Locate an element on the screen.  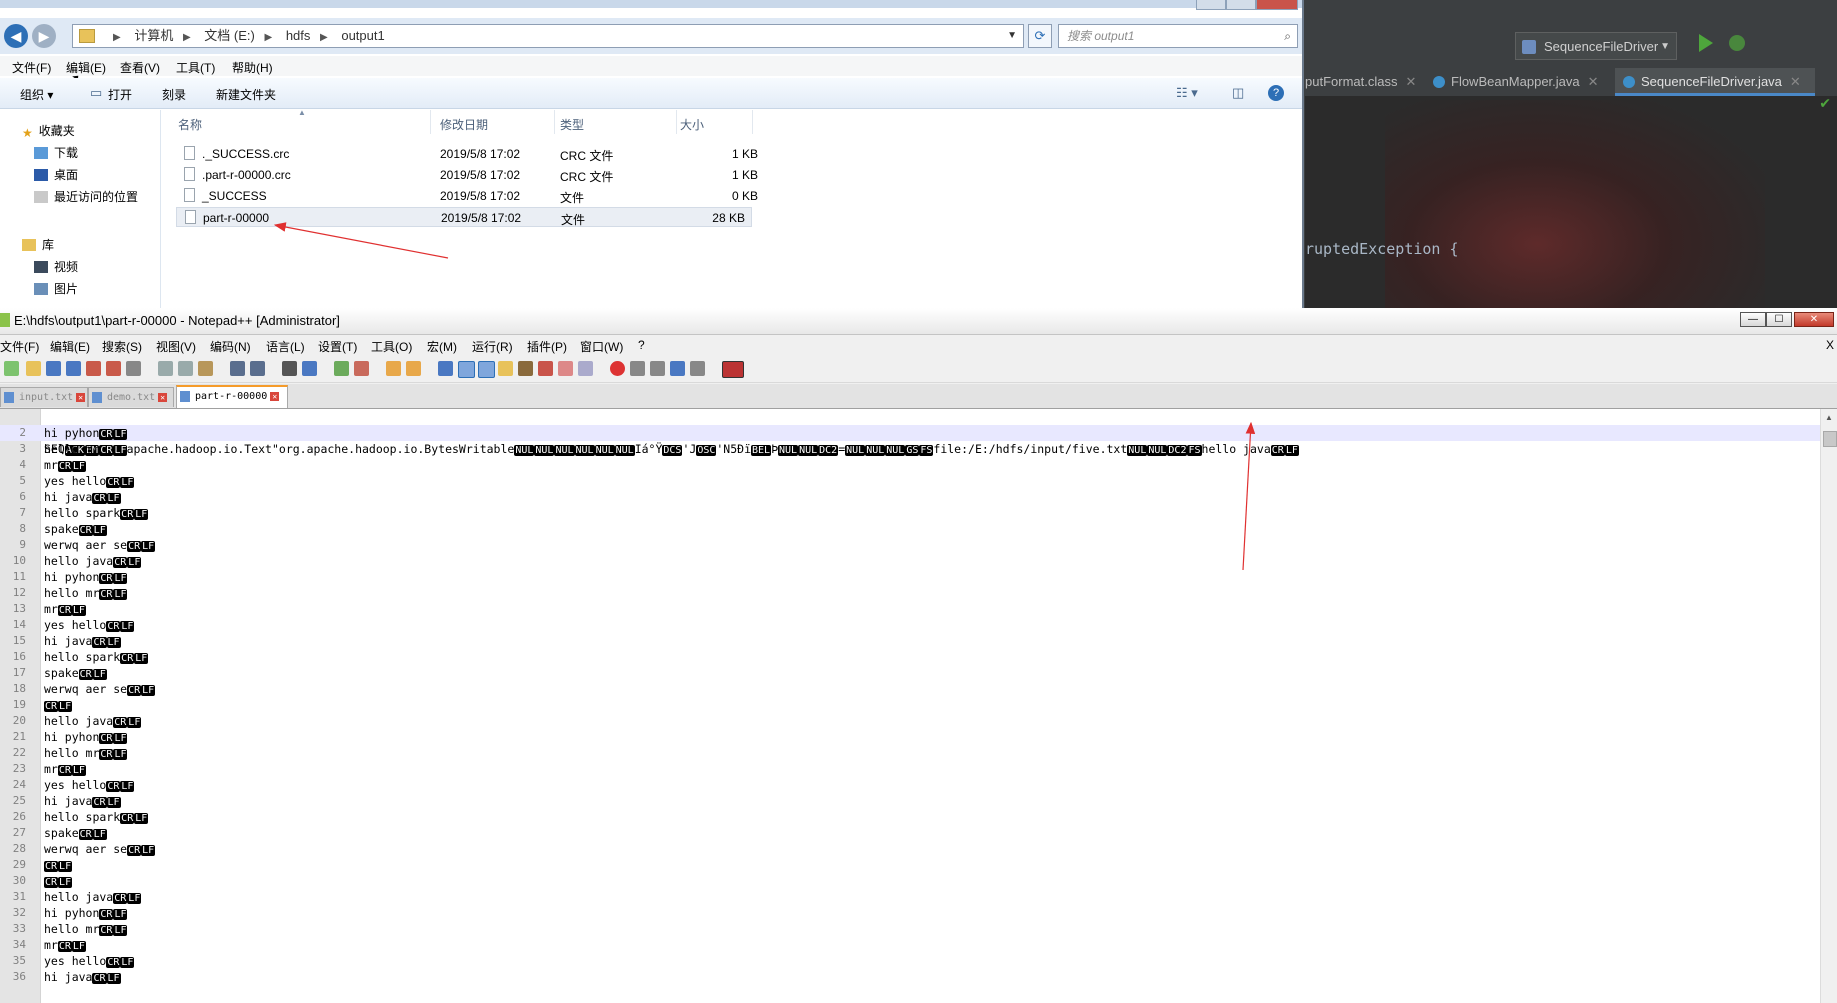
menu-search: 搜索(S) is located at coordinates (122, 346).